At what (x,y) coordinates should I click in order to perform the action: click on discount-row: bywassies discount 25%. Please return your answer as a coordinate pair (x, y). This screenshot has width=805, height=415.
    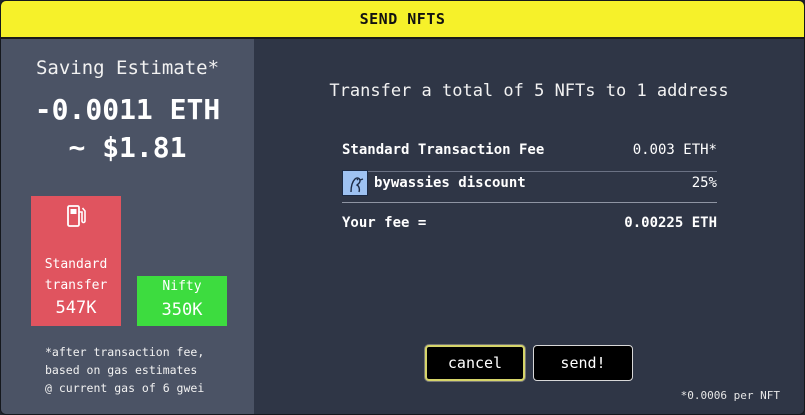
    Looking at the image, I should click on (529, 186).